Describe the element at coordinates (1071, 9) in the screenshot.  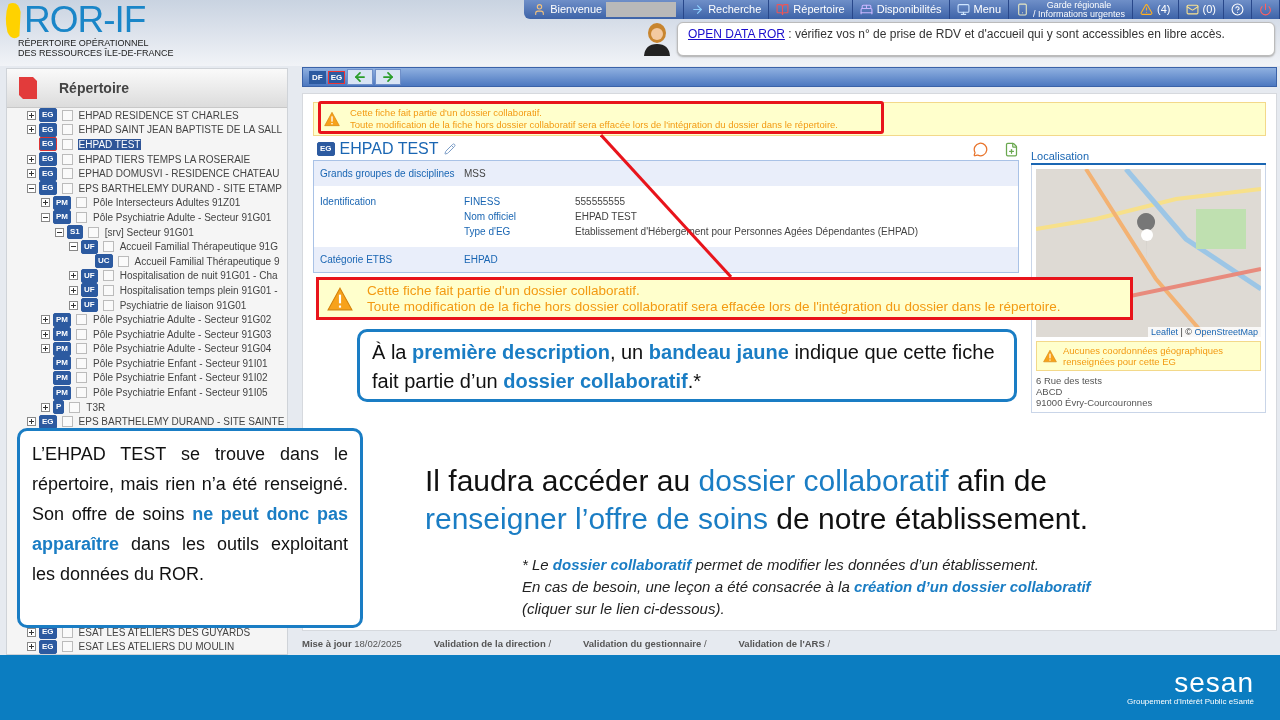
I see `nav-button: Garde régionale / Informations urgentes` at that location.